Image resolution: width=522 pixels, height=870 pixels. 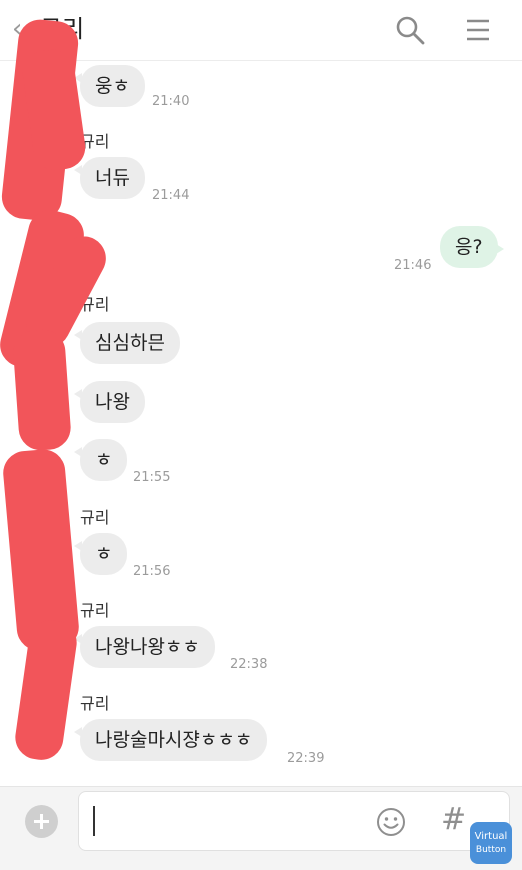 I want to click on virtual-button: Virtual Button, so click(x=491, y=843).